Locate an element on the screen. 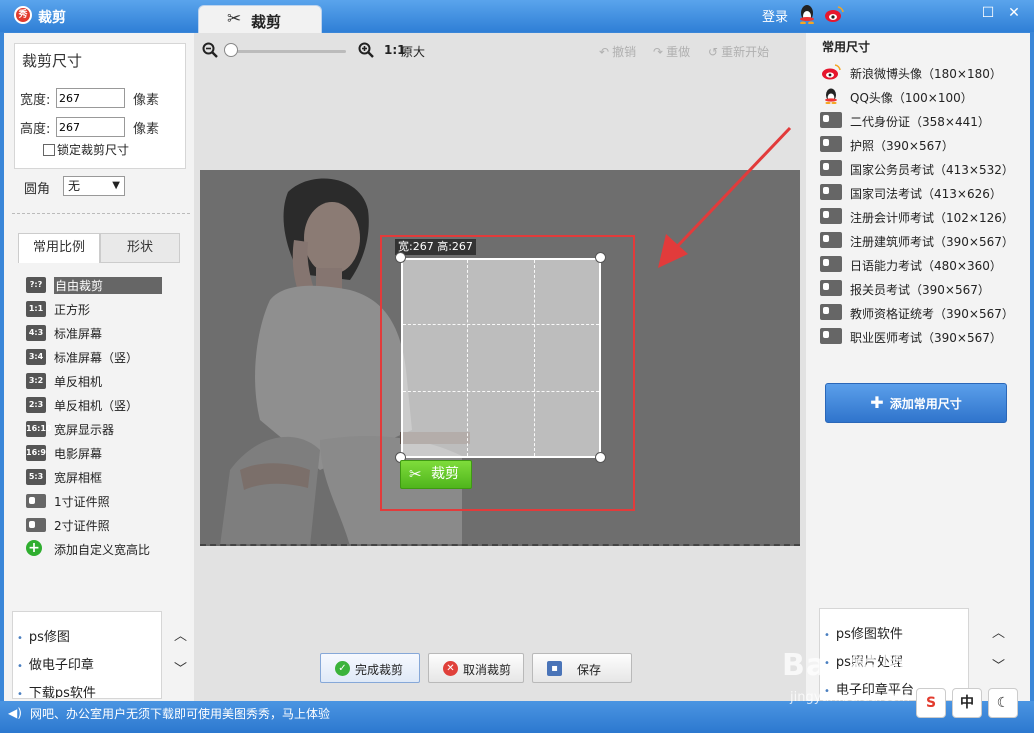 Image resolution: width=1034 pixels, height=733 pixels. ratio-item-5-3: 5:3 宽屏相框 is located at coordinates (96, 477).